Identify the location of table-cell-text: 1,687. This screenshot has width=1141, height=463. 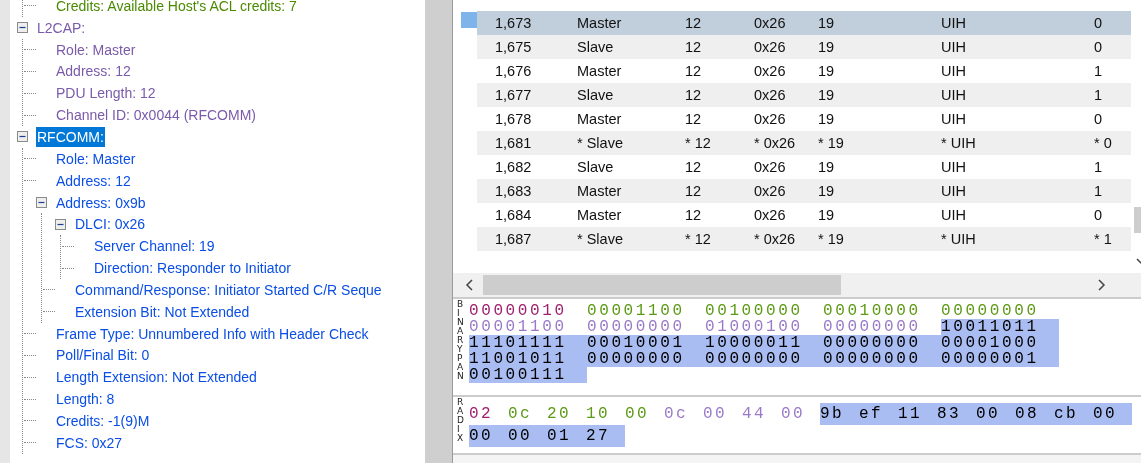
(513, 239).